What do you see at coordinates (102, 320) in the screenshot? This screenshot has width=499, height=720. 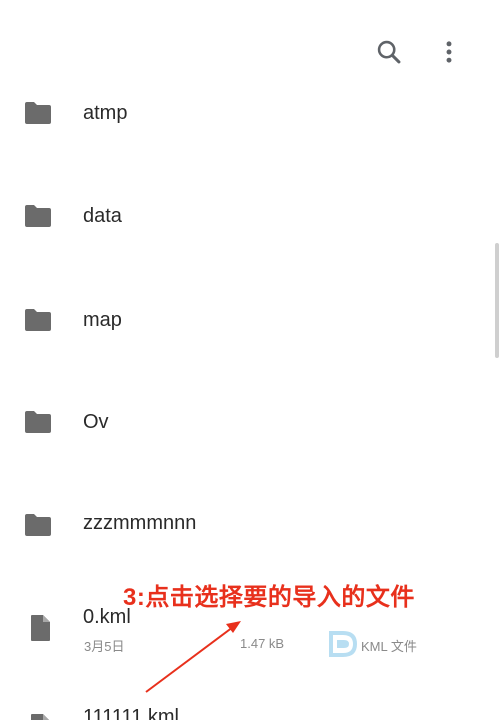 I see `folder-name: map` at bounding box center [102, 320].